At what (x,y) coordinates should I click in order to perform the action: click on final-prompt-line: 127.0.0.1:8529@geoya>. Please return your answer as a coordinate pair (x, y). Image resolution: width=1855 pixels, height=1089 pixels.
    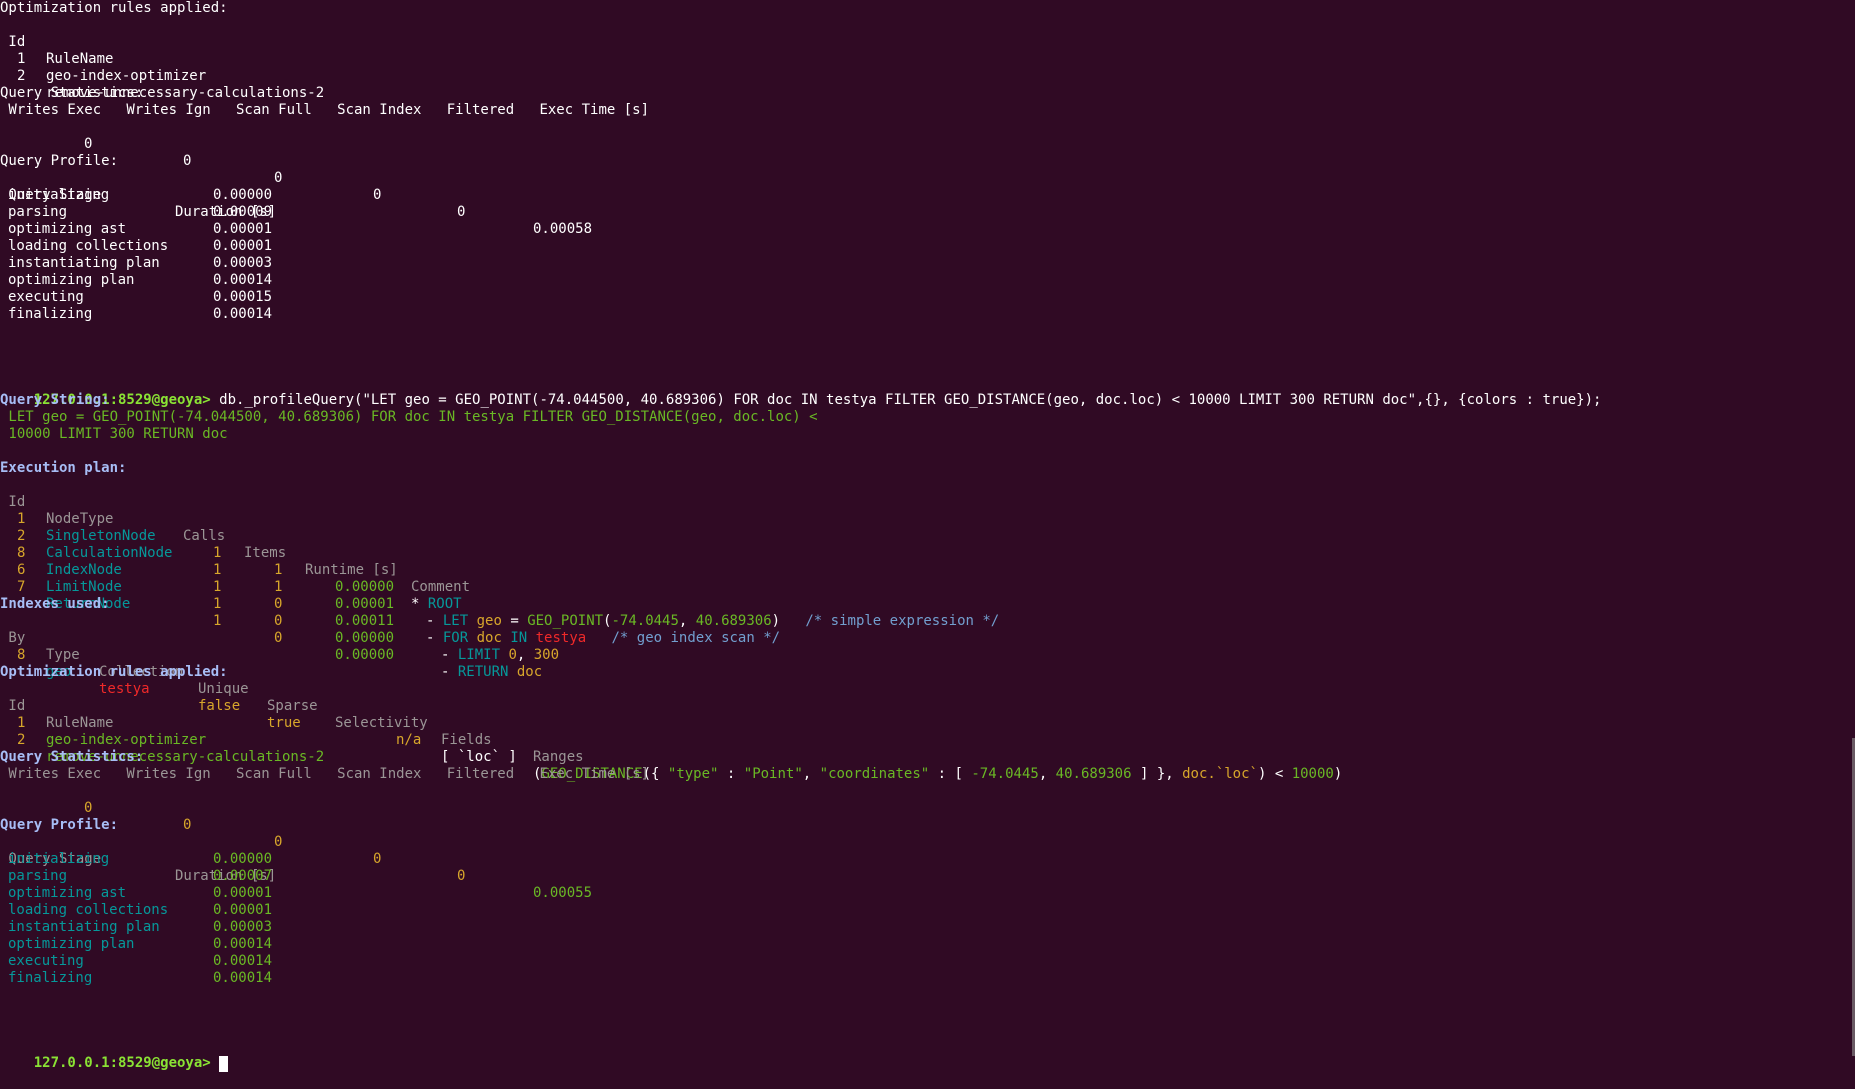
    Looking at the image, I should click on (114, 1055).